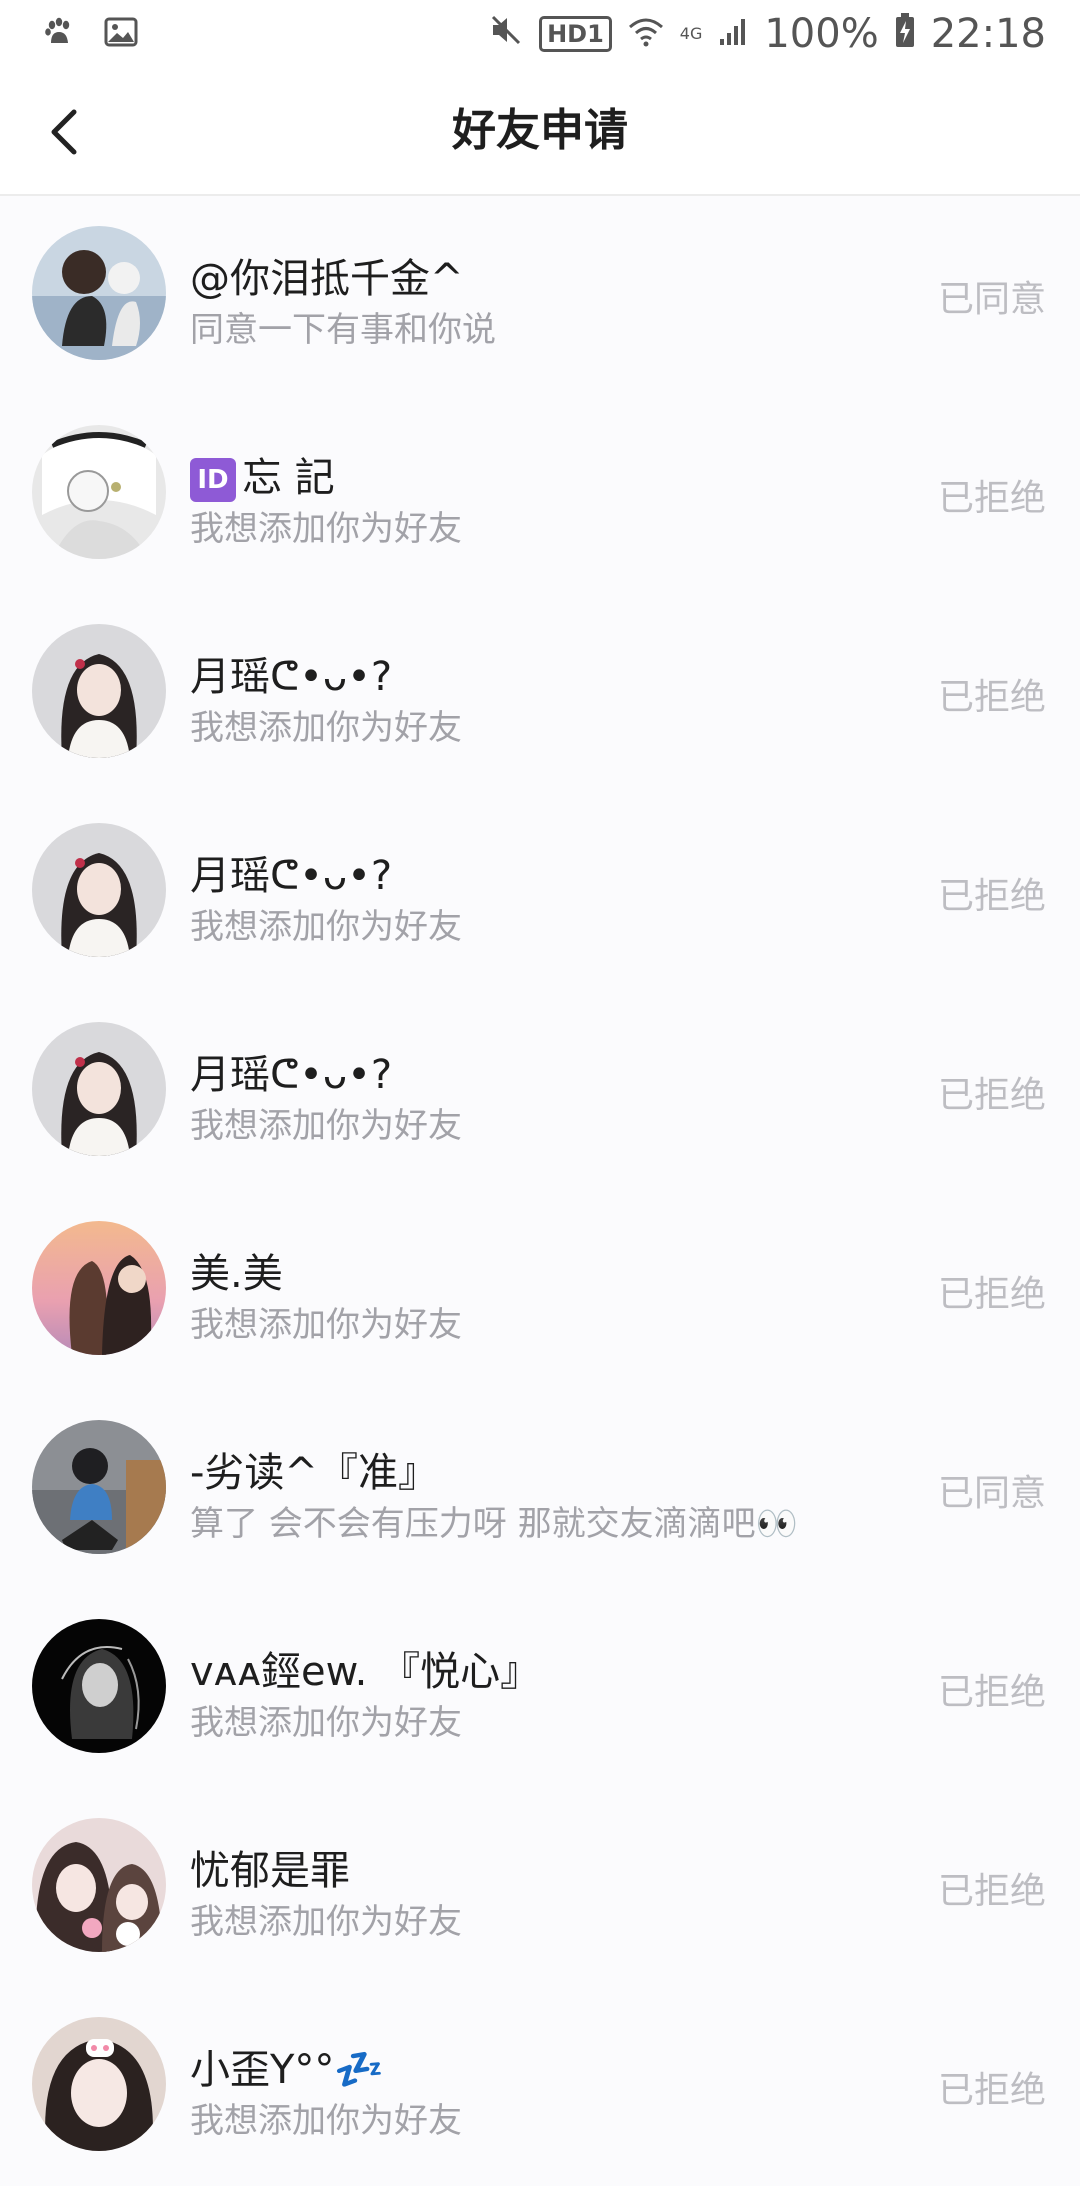  Describe the element at coordinates (540, 494) in the screenshot. I see `friend-request-row: ID 忘 記 我想添加你为好友 已拒绝` at that location.